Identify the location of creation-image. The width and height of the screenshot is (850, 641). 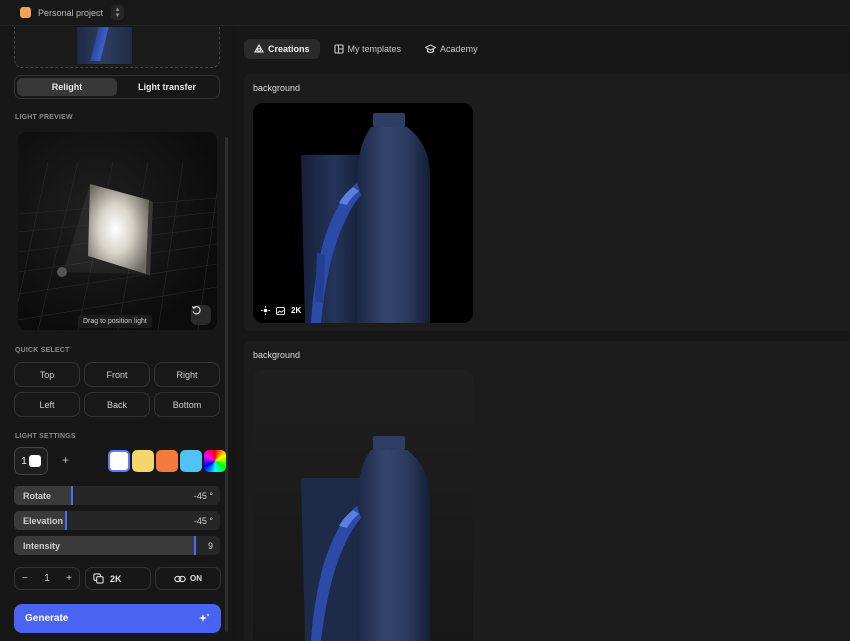
(363, 505).